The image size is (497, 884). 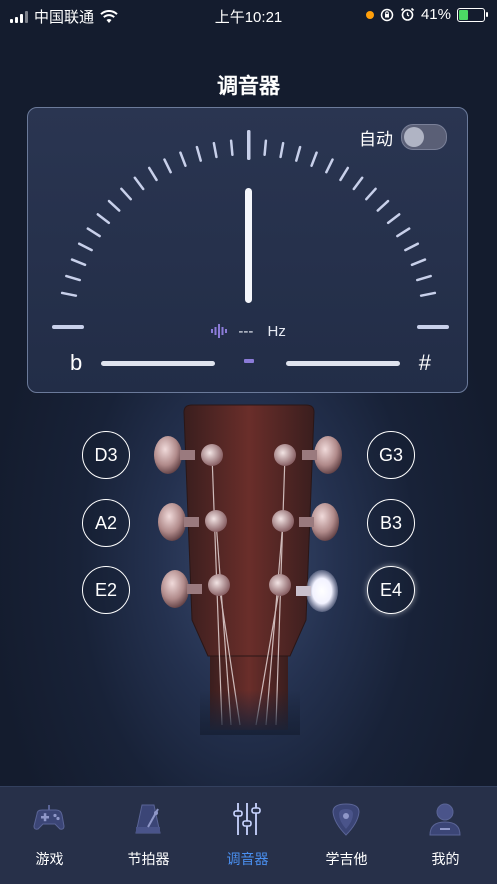 I want to click on auto-mode-label: 自动, so click(x=376, y=139).